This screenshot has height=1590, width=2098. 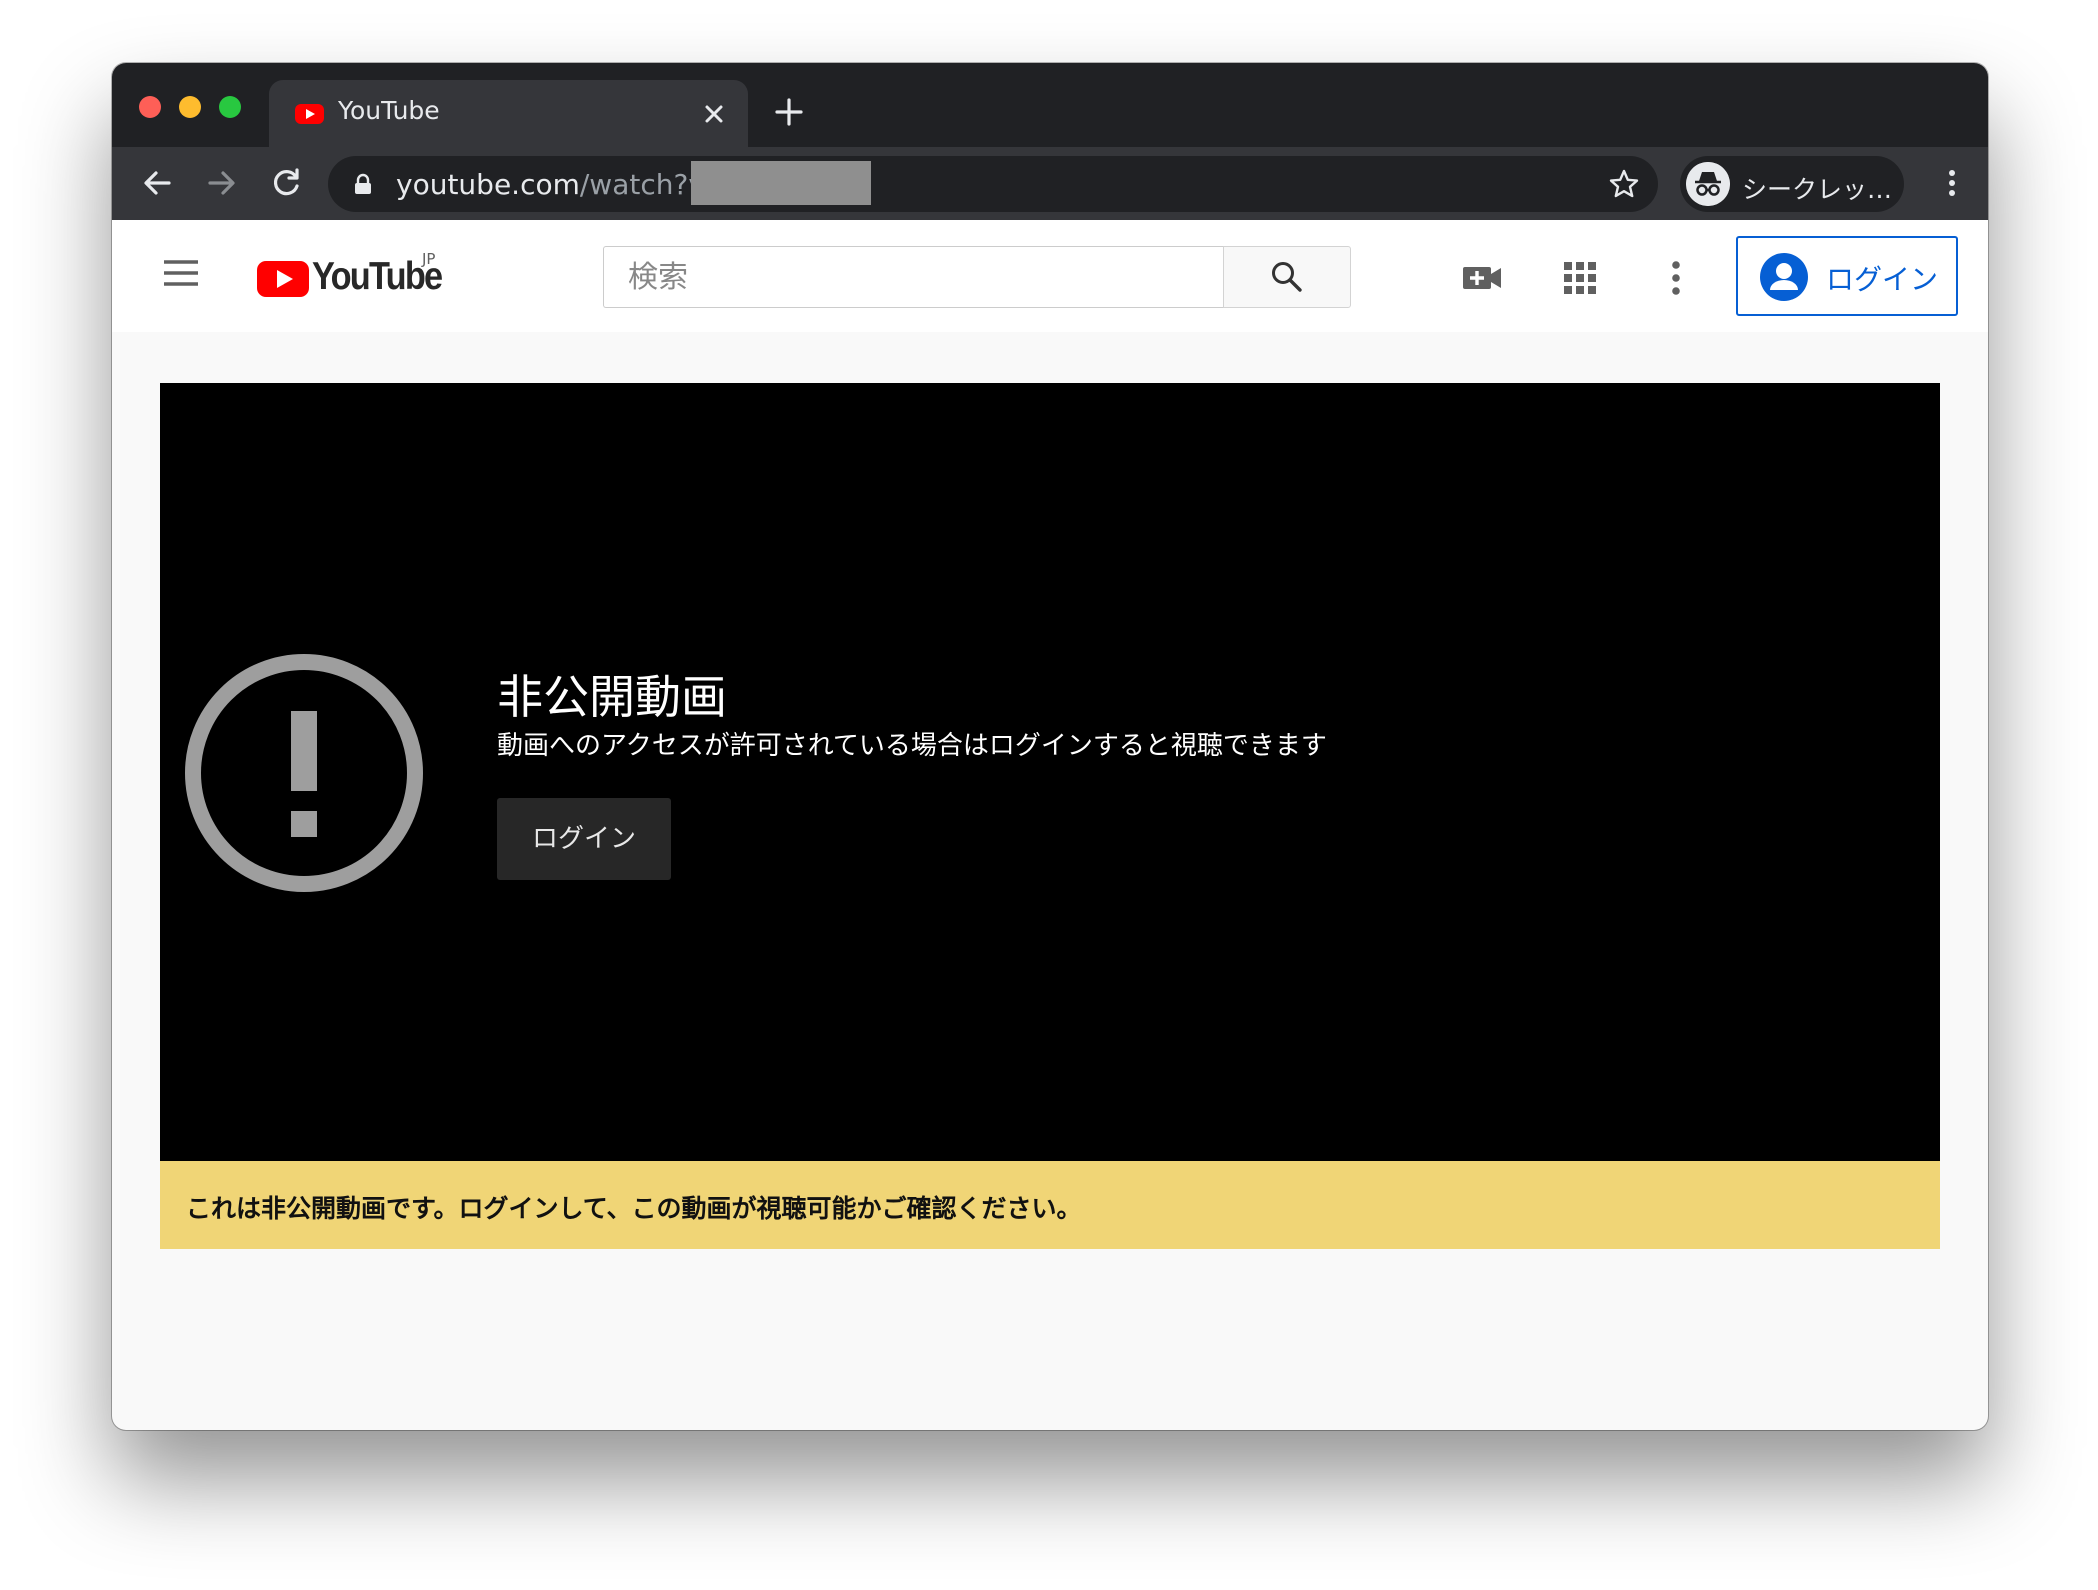 What do you see at coordinates (1624, 184) in the screenshot?
I see `star-icon` at bounding box center [1624, 184].